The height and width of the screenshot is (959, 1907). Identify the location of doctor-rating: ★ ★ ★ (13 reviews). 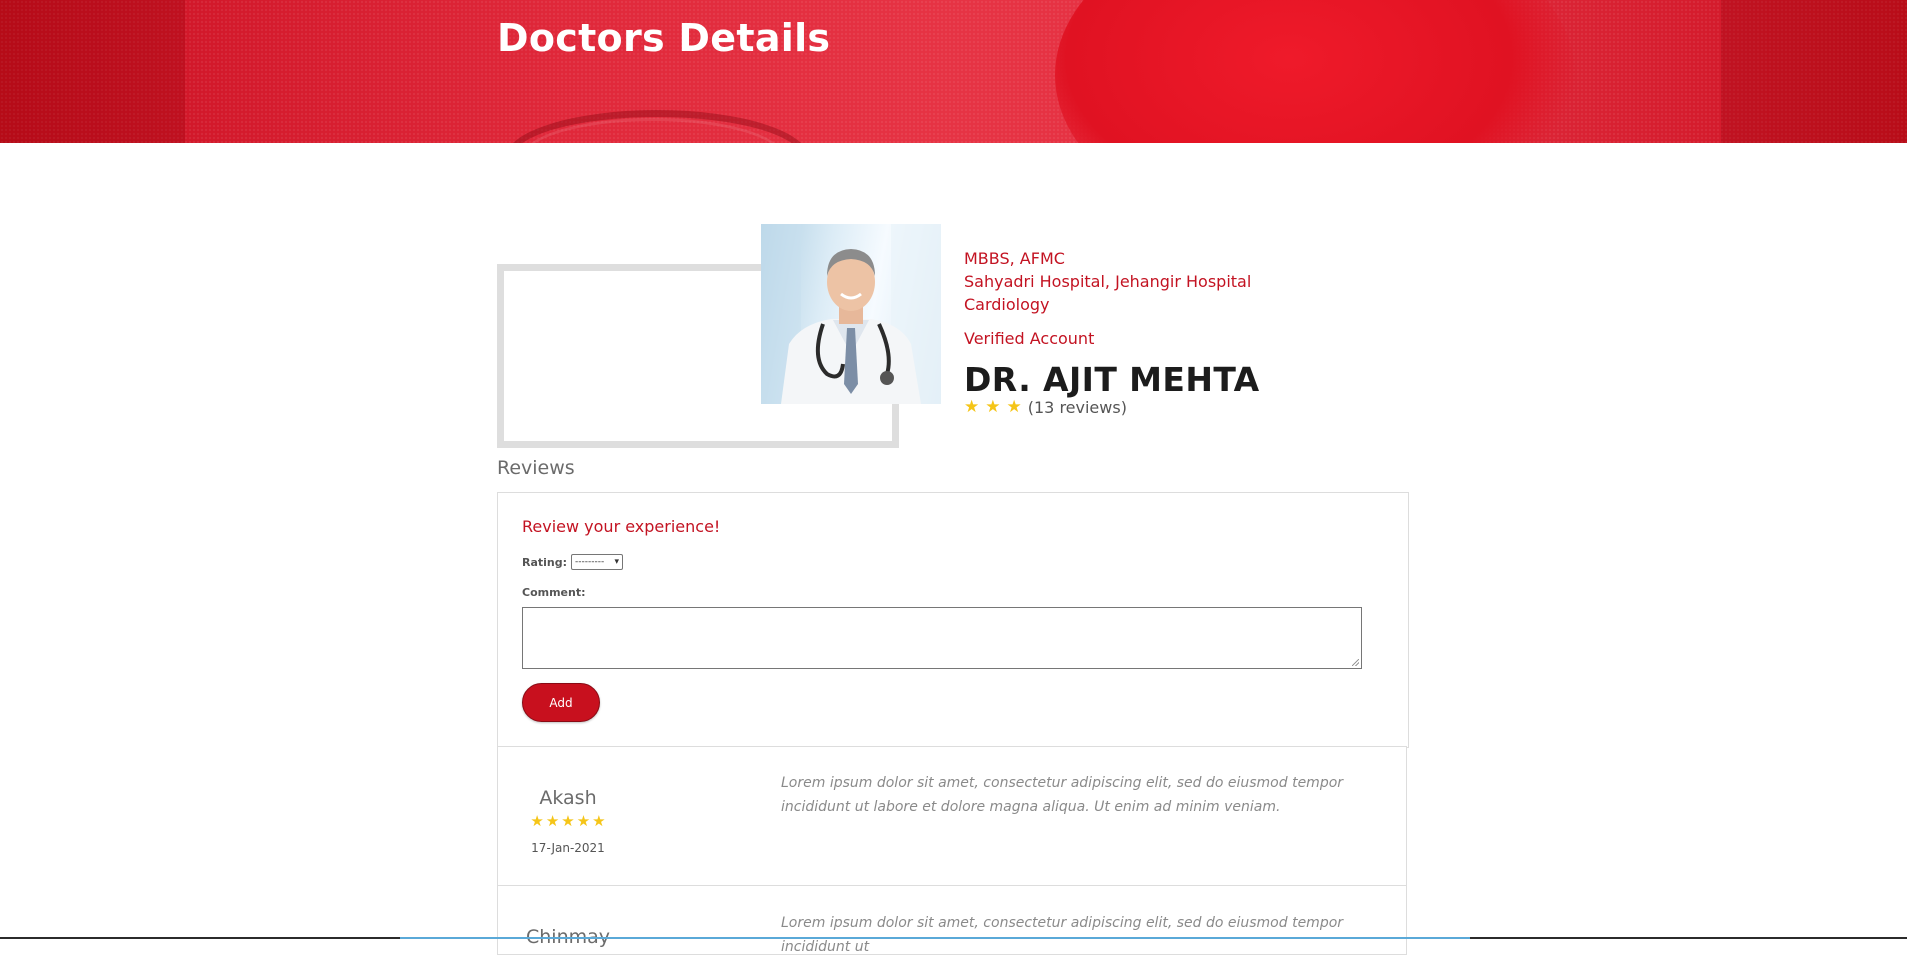
(1045, 407).